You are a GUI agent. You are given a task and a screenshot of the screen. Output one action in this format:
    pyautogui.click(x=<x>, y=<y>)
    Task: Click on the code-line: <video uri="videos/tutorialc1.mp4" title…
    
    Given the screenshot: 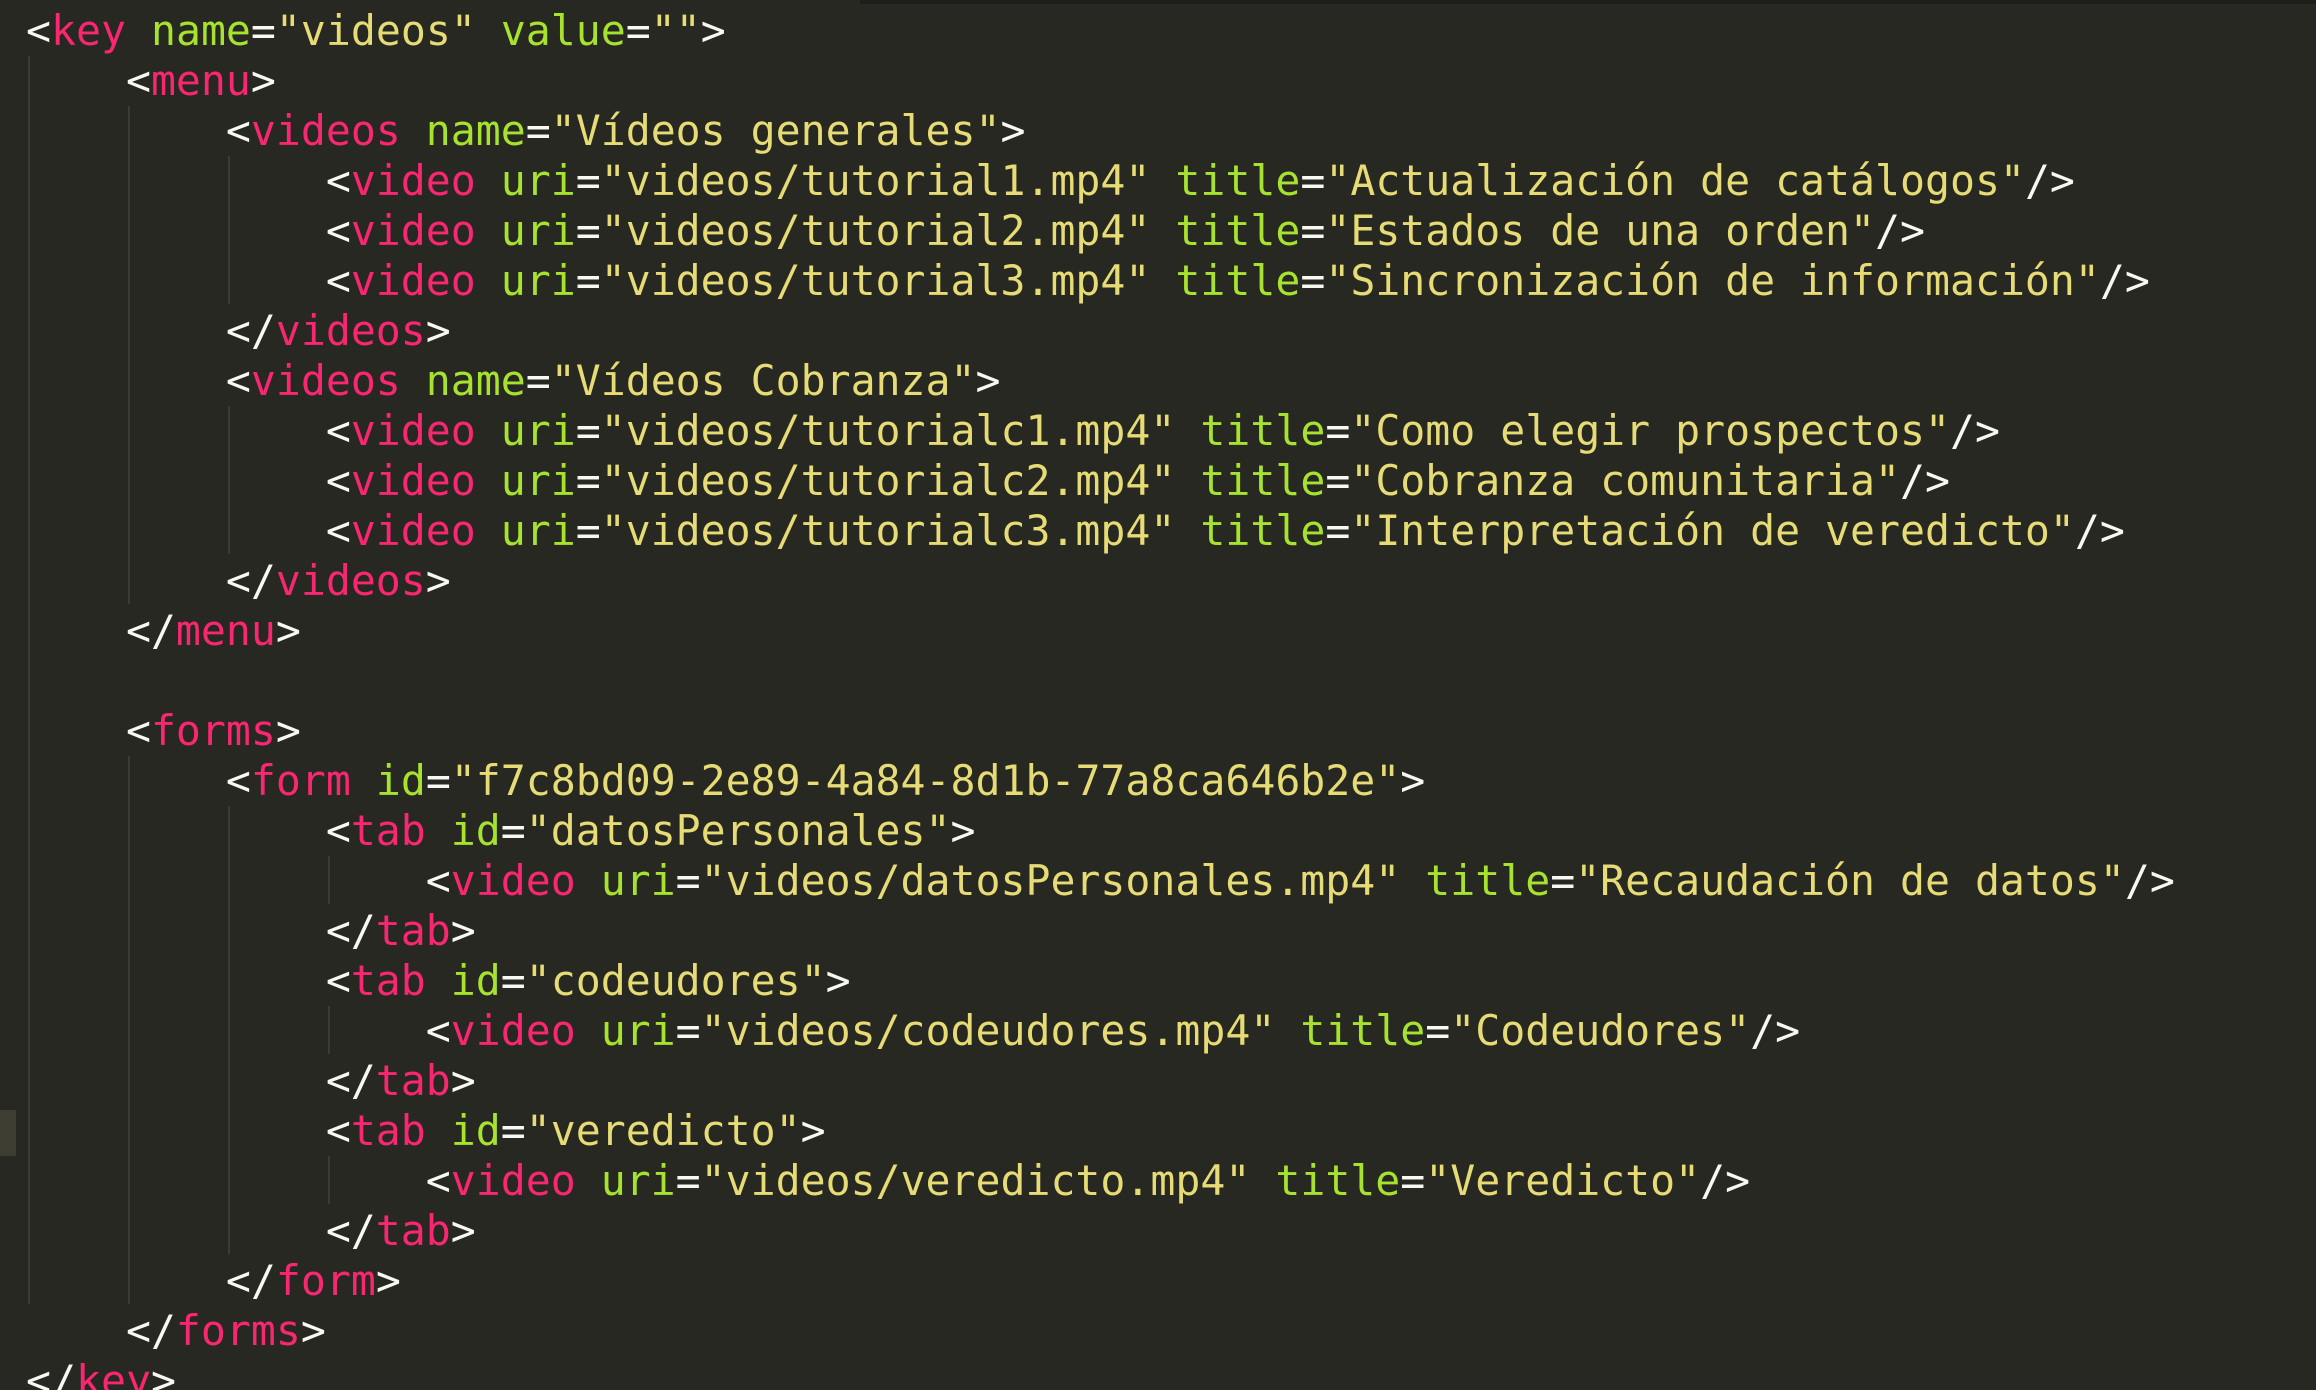 What is the action you would take?
    pyautogui.click(x=1100, y=431)
    